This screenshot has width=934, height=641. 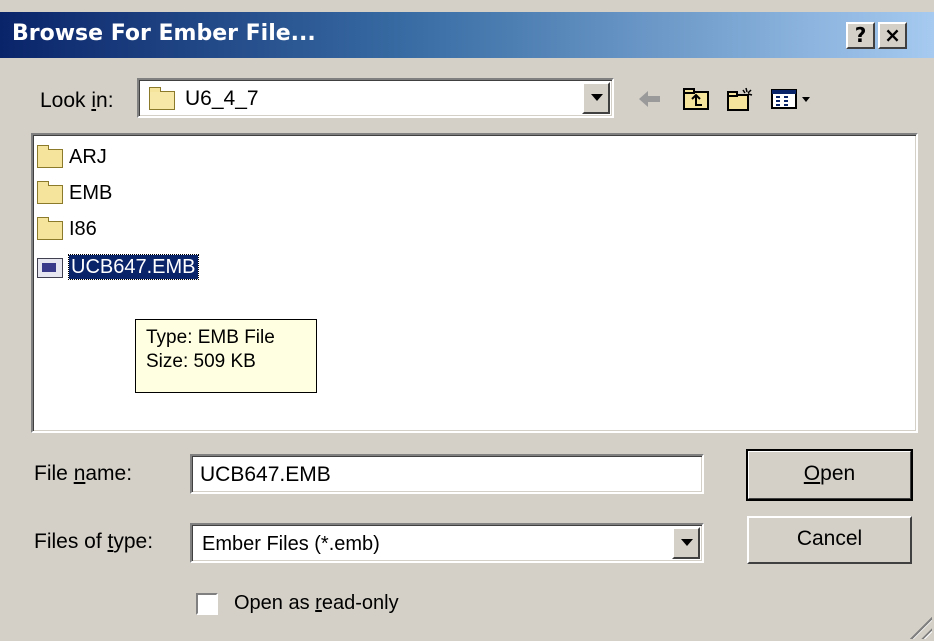 What do you see at coordinates (829, 475) in the screenshot?
I see `open-button: Open` at bounding box center [829, 475].